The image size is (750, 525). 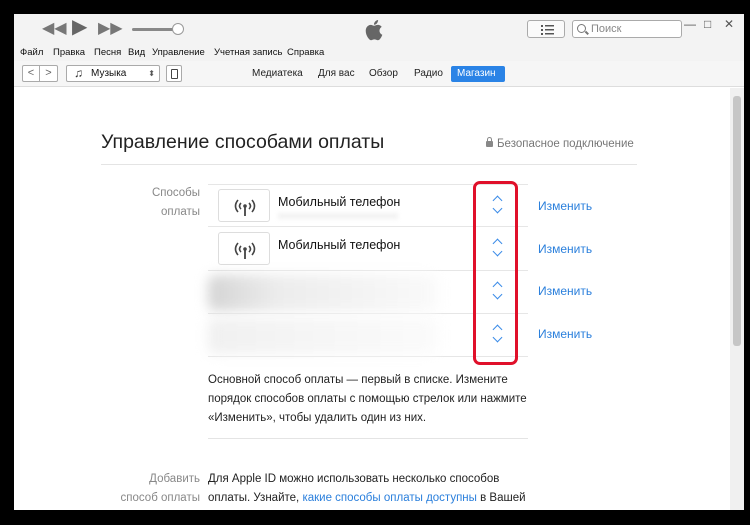 What do you see at coordinates (31, 52) in the screenshot?
I see `menu-file: Файл` at bounding box center [31, 52].